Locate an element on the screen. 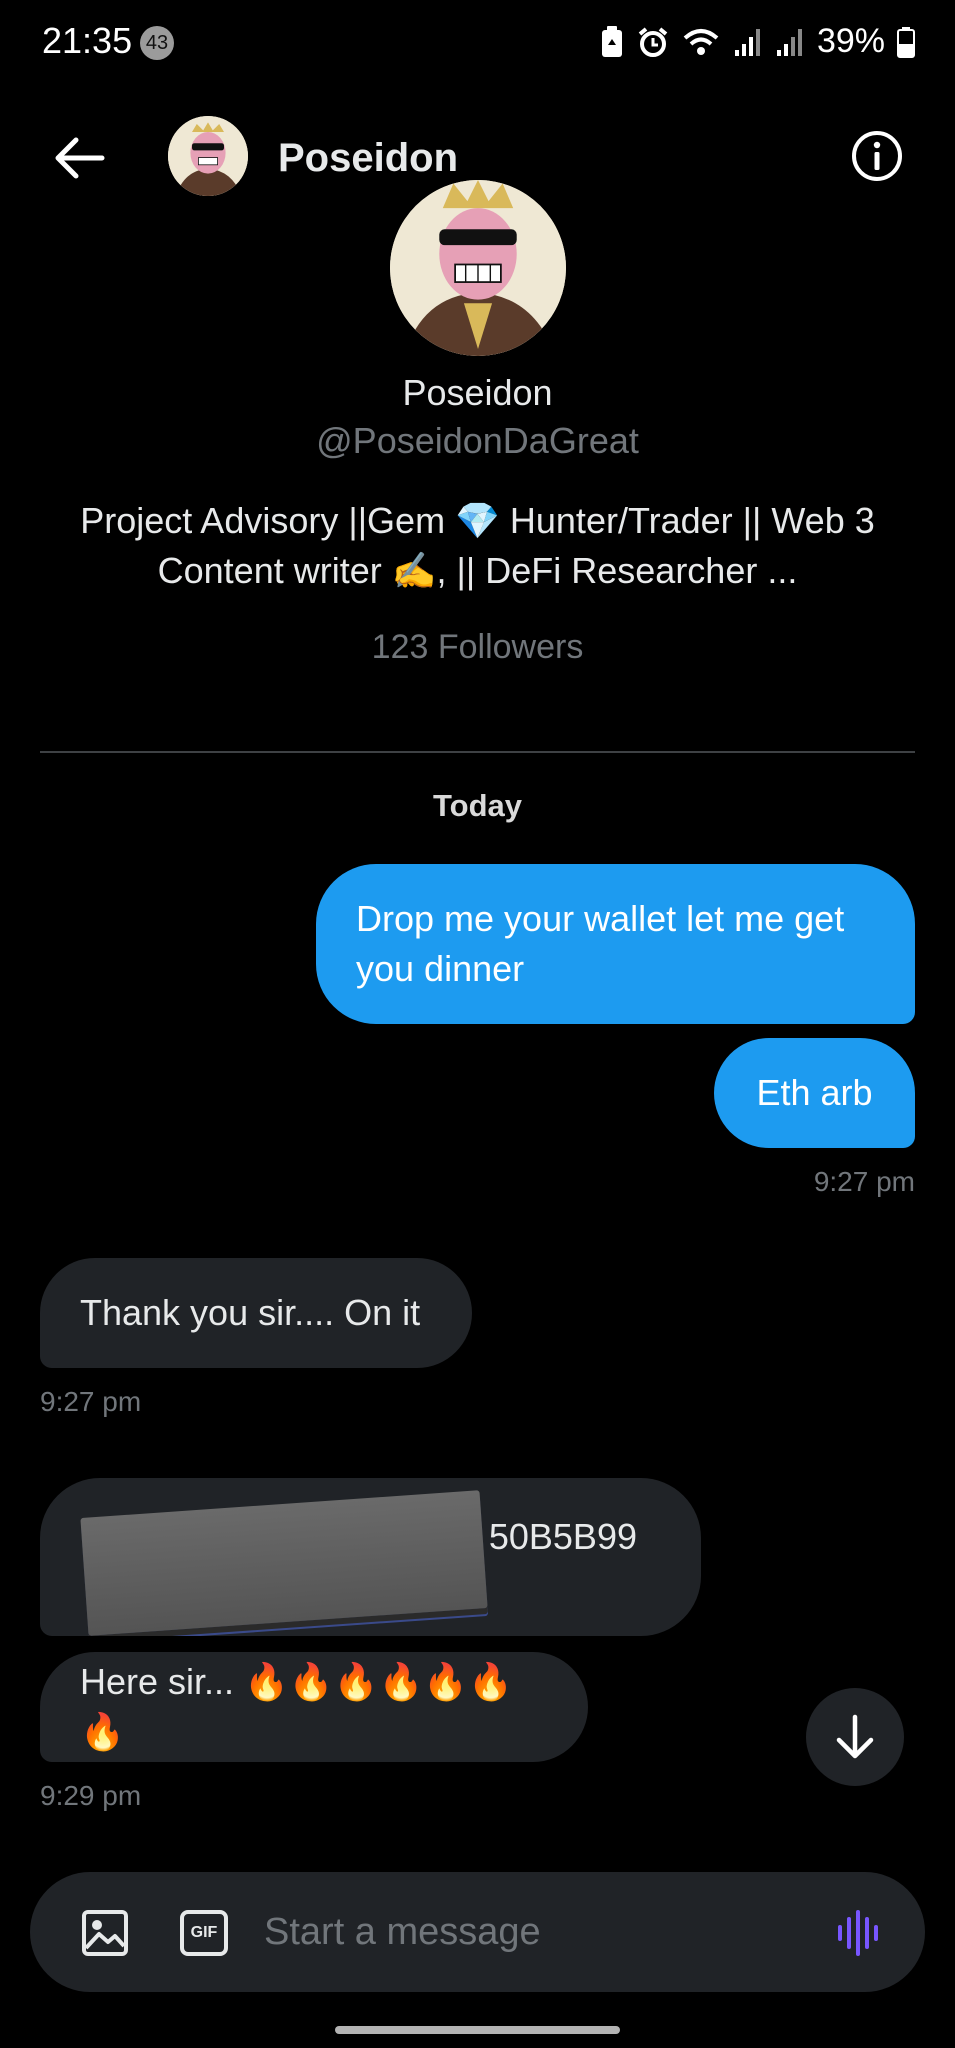 Image resolution: width=955 pixels, height=2048 pixels. message-timestamp: 9:29 pm is located at coordinates (91, 1795).